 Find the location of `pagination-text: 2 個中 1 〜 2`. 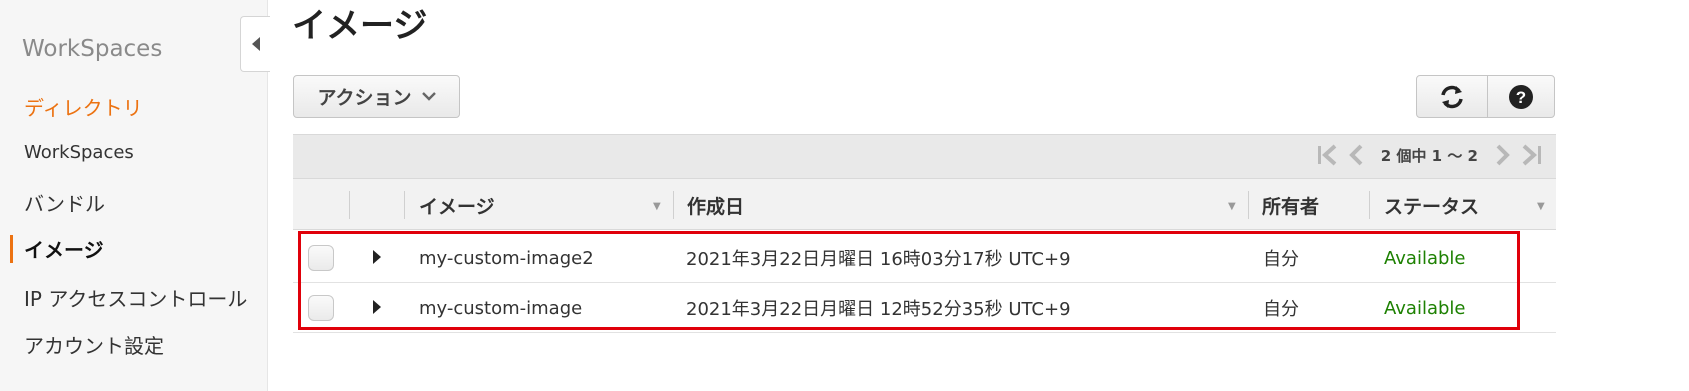

pagination-text: 2 個中 1 〜 2 is located at coordinates (1429, 155).